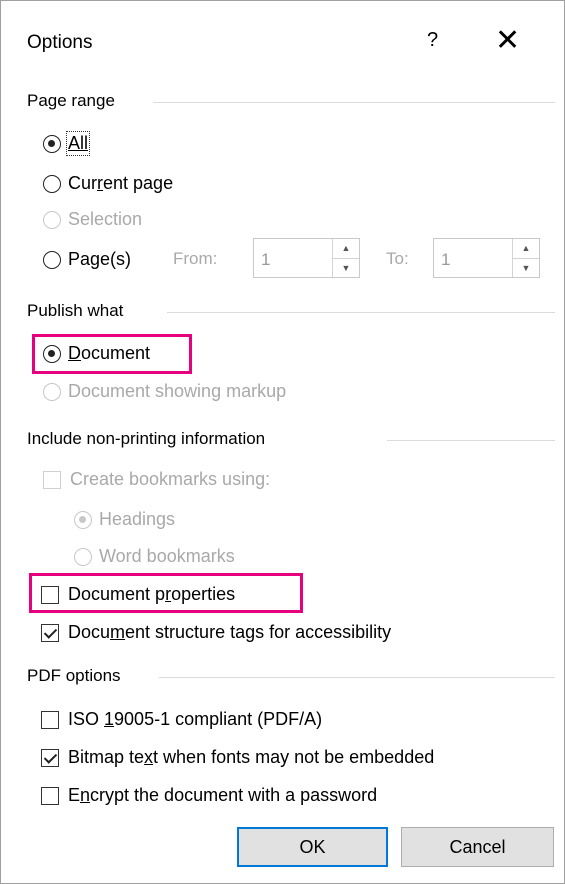 The height and width of the screenshot is (884, 565). Describe the element at coordinates (52, 479) in the screenshot. I see `create-bookmarks-checkbox` at that location.